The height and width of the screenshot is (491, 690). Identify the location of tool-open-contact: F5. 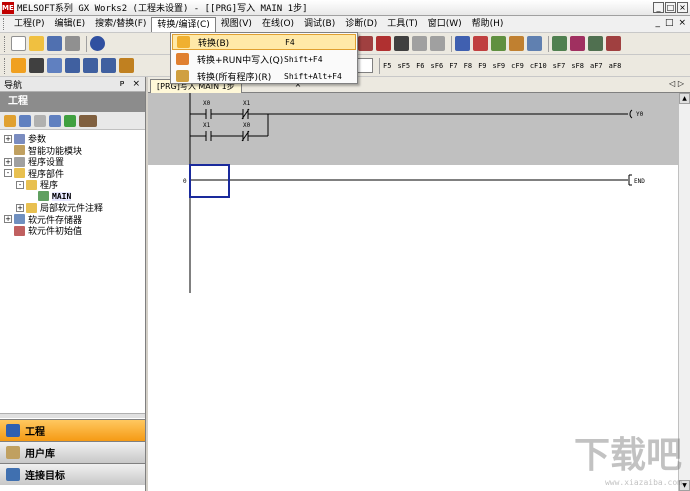
(387, 66).